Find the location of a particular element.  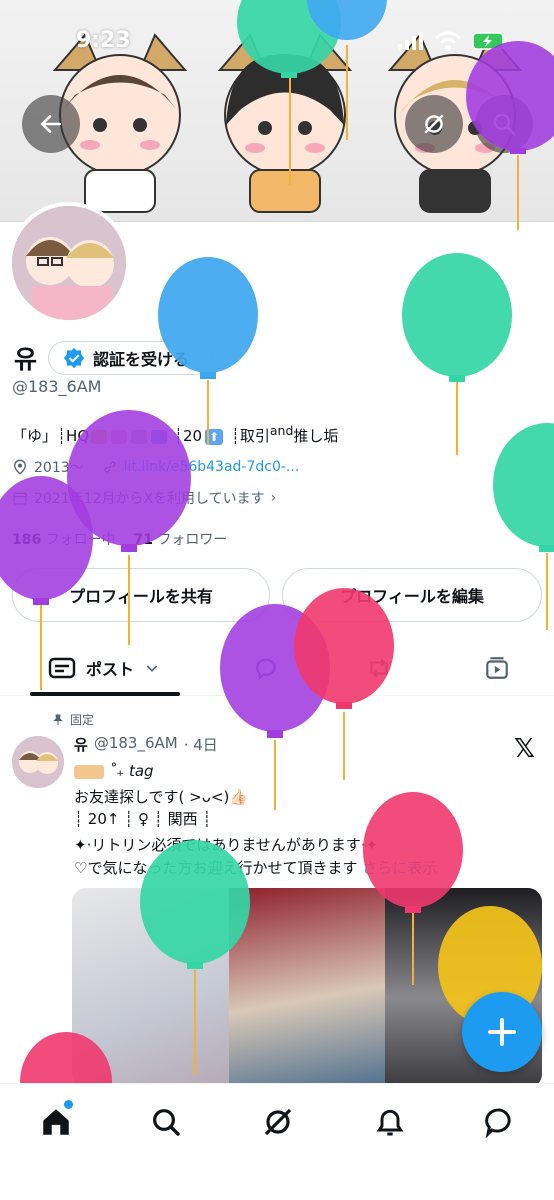

wifi-icon is located at coordinates (448, 41).